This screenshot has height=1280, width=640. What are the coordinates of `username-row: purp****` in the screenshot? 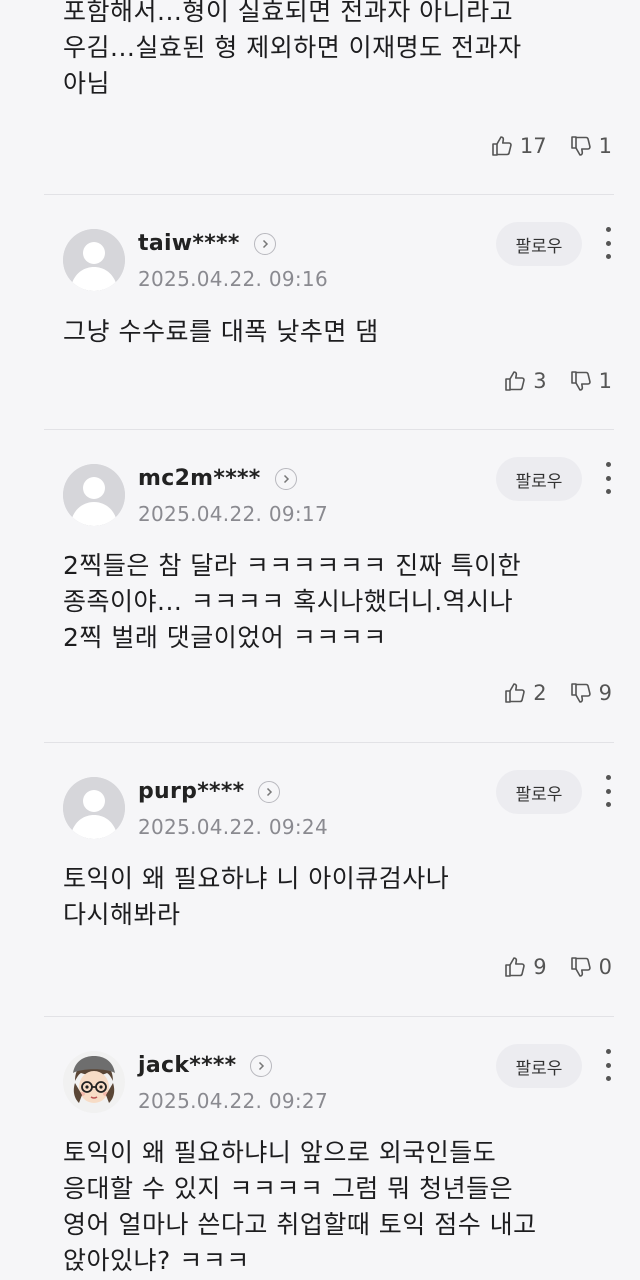 It's located at (209, 791).